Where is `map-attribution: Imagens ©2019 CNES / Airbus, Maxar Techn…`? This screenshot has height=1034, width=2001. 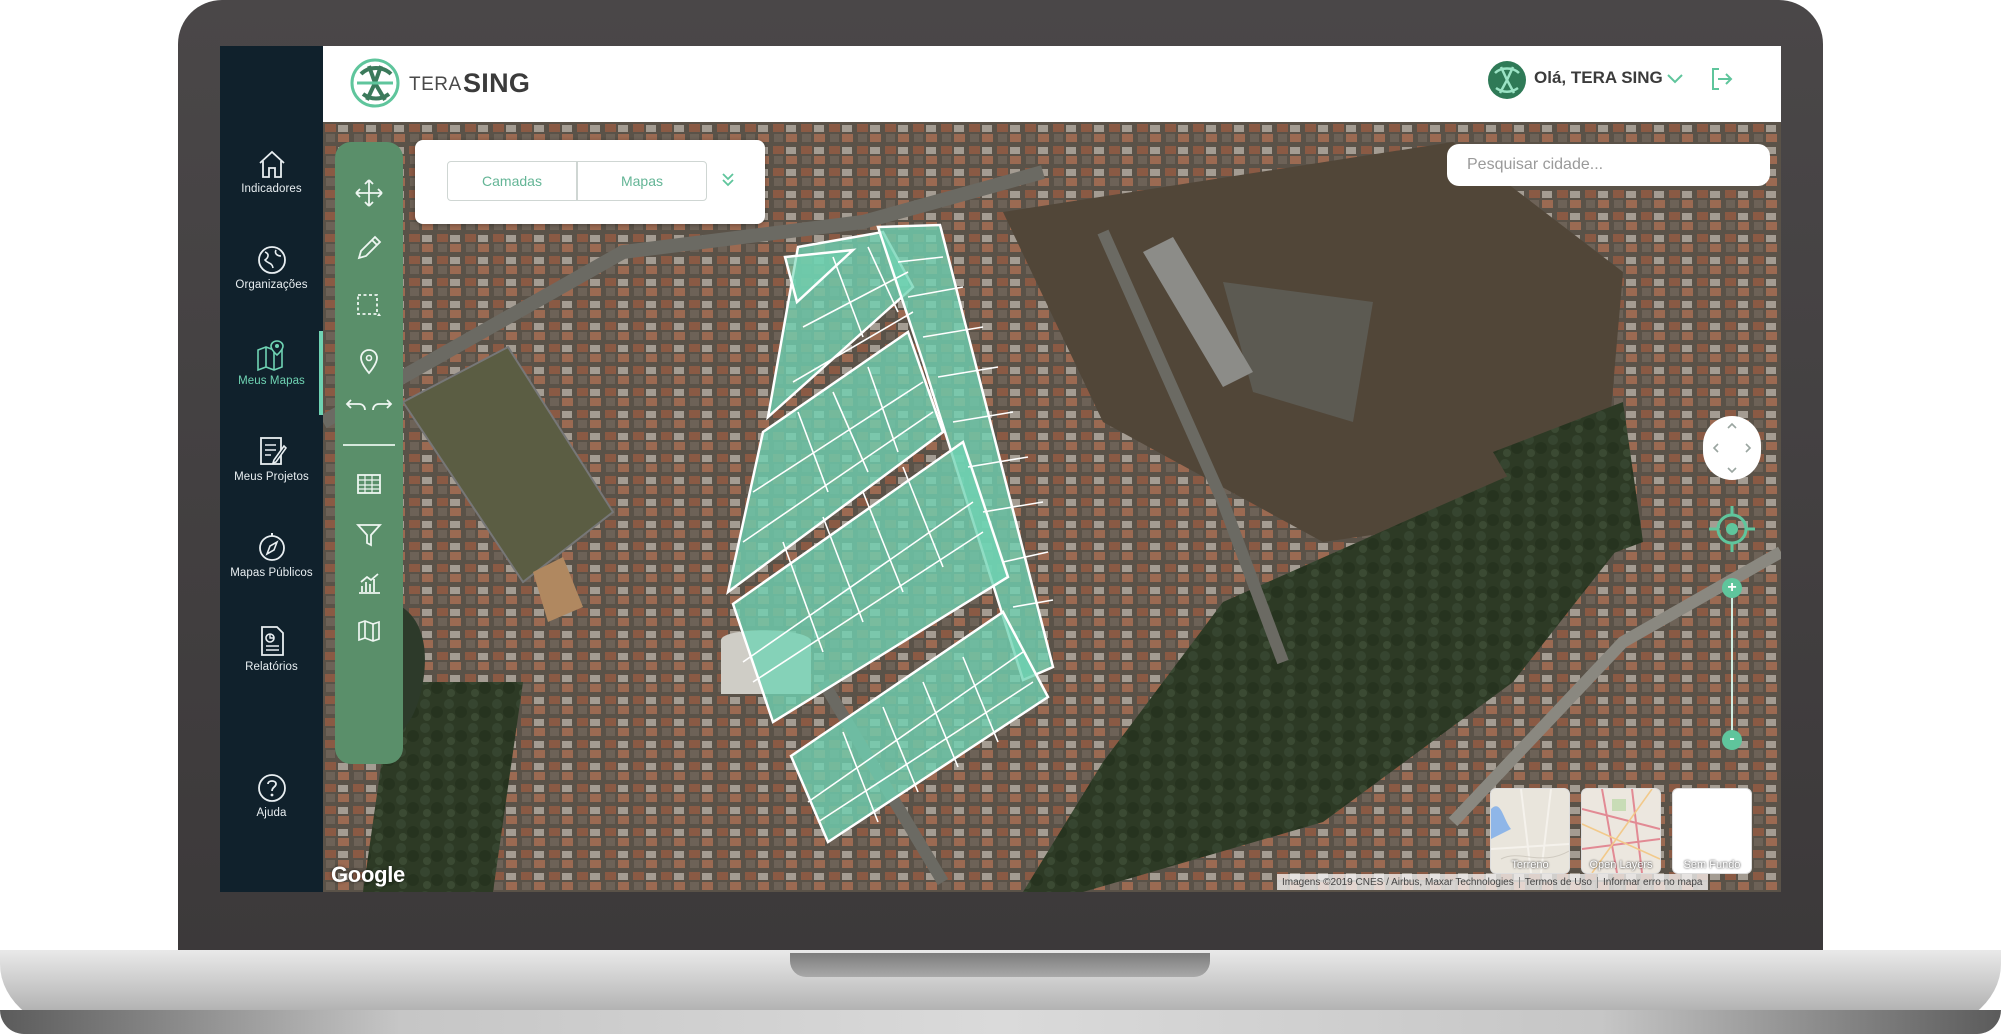
map-attribution: Imagens ©2019 CNES / Airbus, Maxar Techn… is located at coordinates (1492, 882).